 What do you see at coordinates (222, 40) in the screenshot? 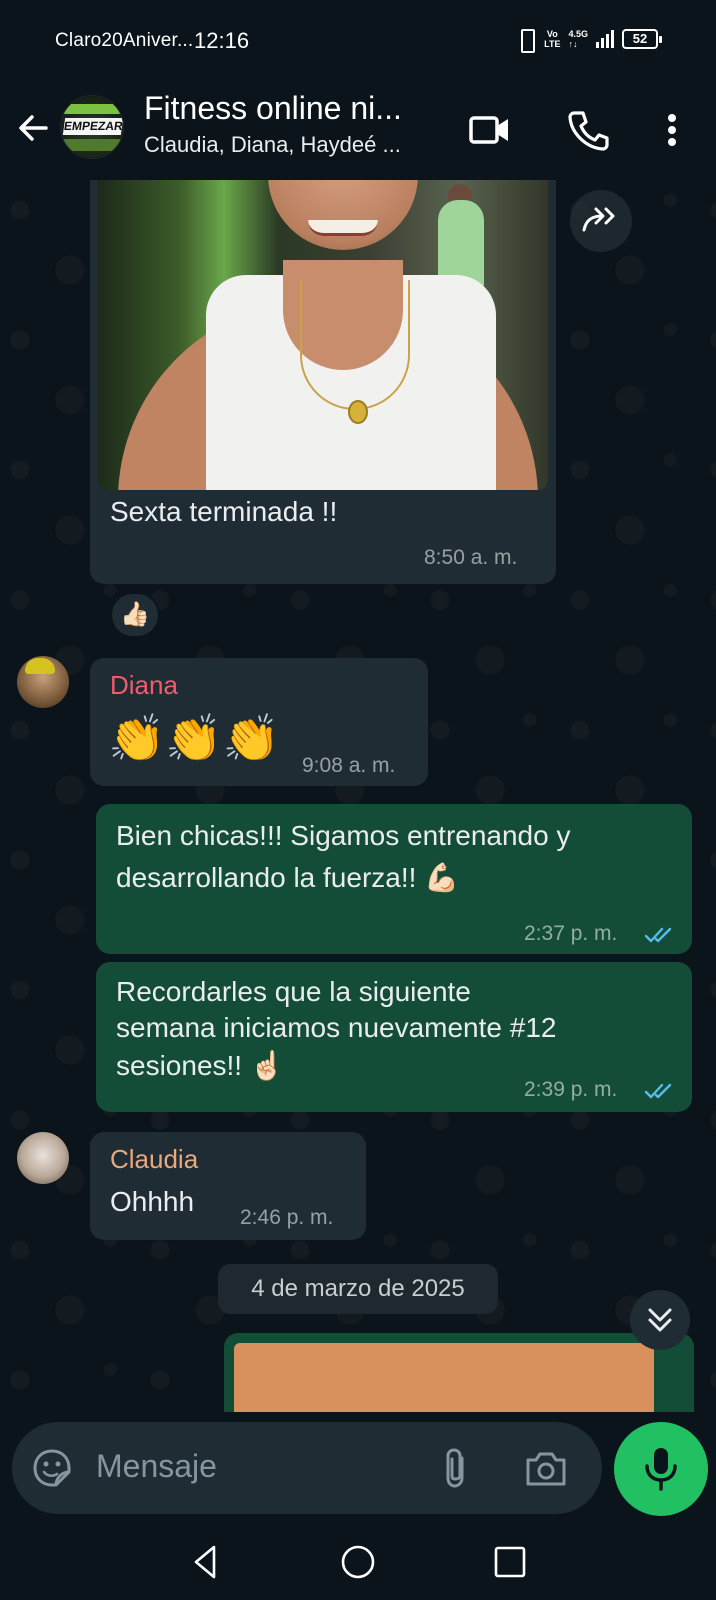
I see `clock: 12:16` at bounding box center [222, 40].